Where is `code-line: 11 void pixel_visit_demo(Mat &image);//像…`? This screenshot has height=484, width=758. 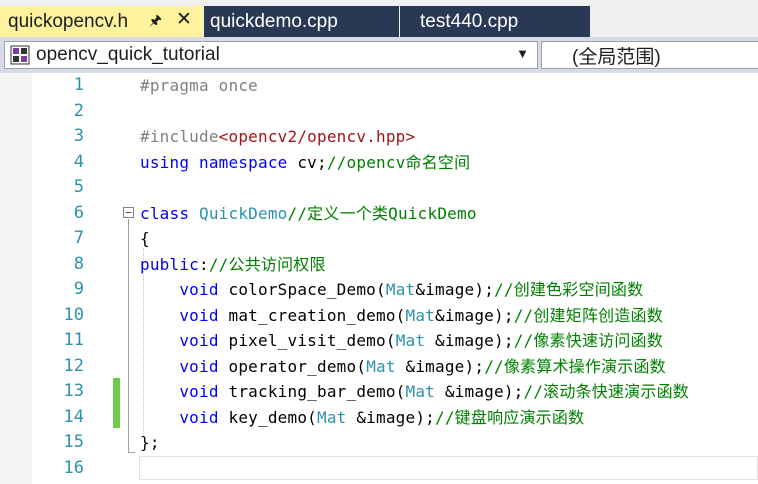 code-line: 11 void pixel_visit_demo(Mat &image);//像… is located at coordinates (379, 340).